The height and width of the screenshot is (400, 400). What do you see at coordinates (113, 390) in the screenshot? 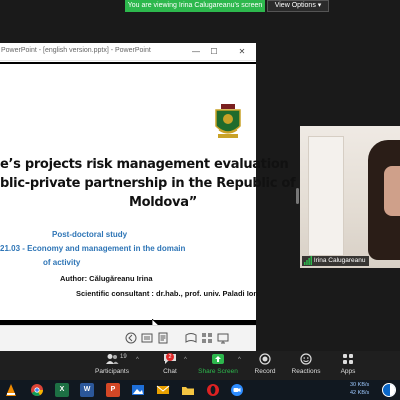
I see `powerpoint-icon: P` at bounding box center [113, 390].